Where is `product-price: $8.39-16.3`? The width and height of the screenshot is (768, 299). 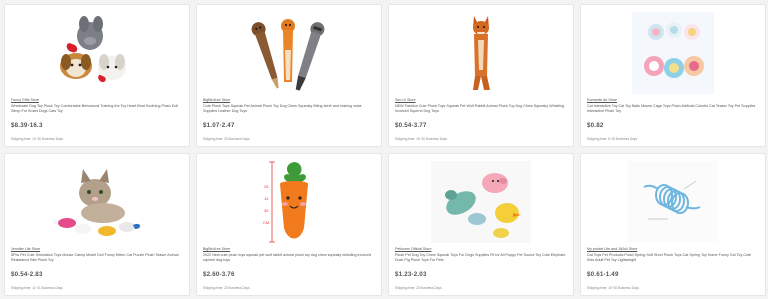 product-price: $8.39-16.3 is located at coordinates (27, 125).